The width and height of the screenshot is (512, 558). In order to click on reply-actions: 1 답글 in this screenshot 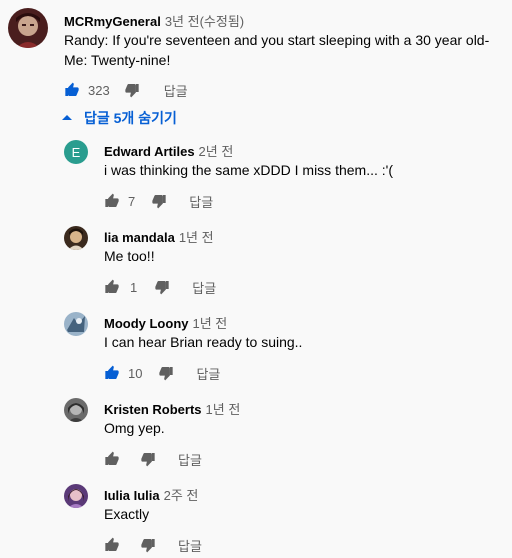, I will do `click(160, 287)`.